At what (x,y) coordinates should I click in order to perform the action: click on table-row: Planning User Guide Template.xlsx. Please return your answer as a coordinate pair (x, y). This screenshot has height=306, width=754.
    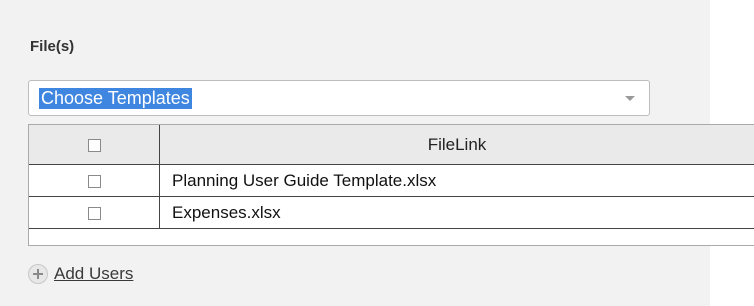
    Looking at the image, I should click on (391, 180).